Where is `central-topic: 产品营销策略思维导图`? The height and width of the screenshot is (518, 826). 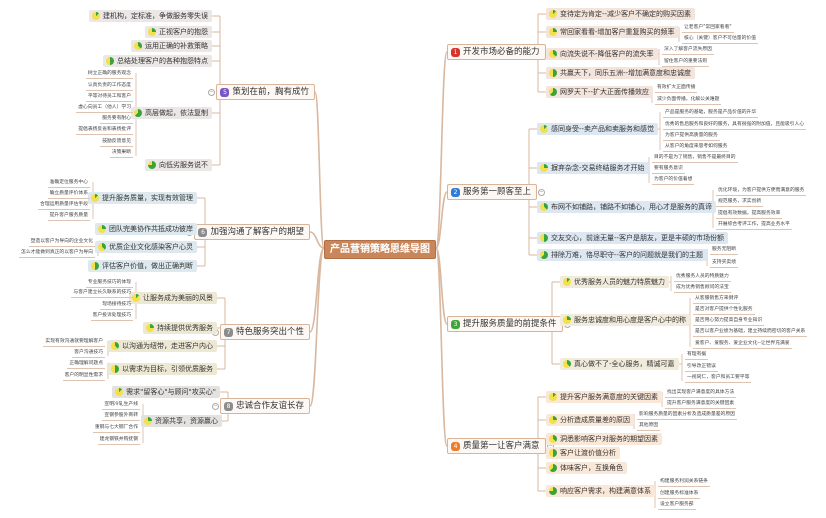
central-topic: 产品营销策略思维导图 is located at coordinates (380, 249).